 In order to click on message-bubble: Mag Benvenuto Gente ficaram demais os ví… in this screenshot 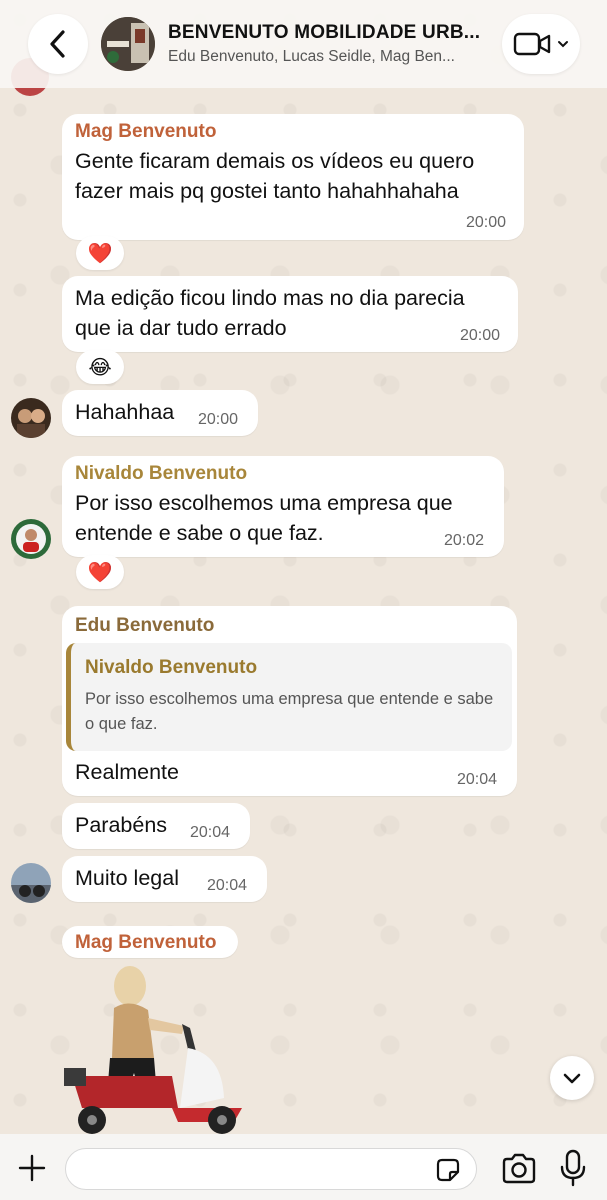, I will do `click(293, 177)`.